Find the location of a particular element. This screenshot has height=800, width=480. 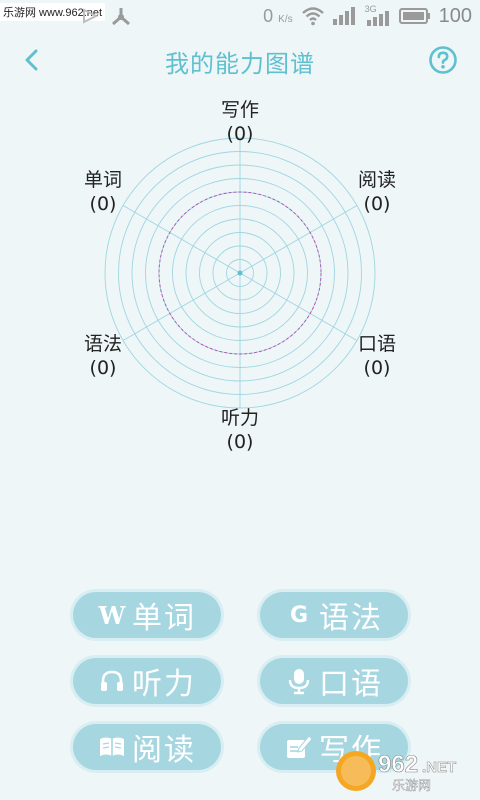

label-writing: 写作 (0) is located at coordinates (239, 122).